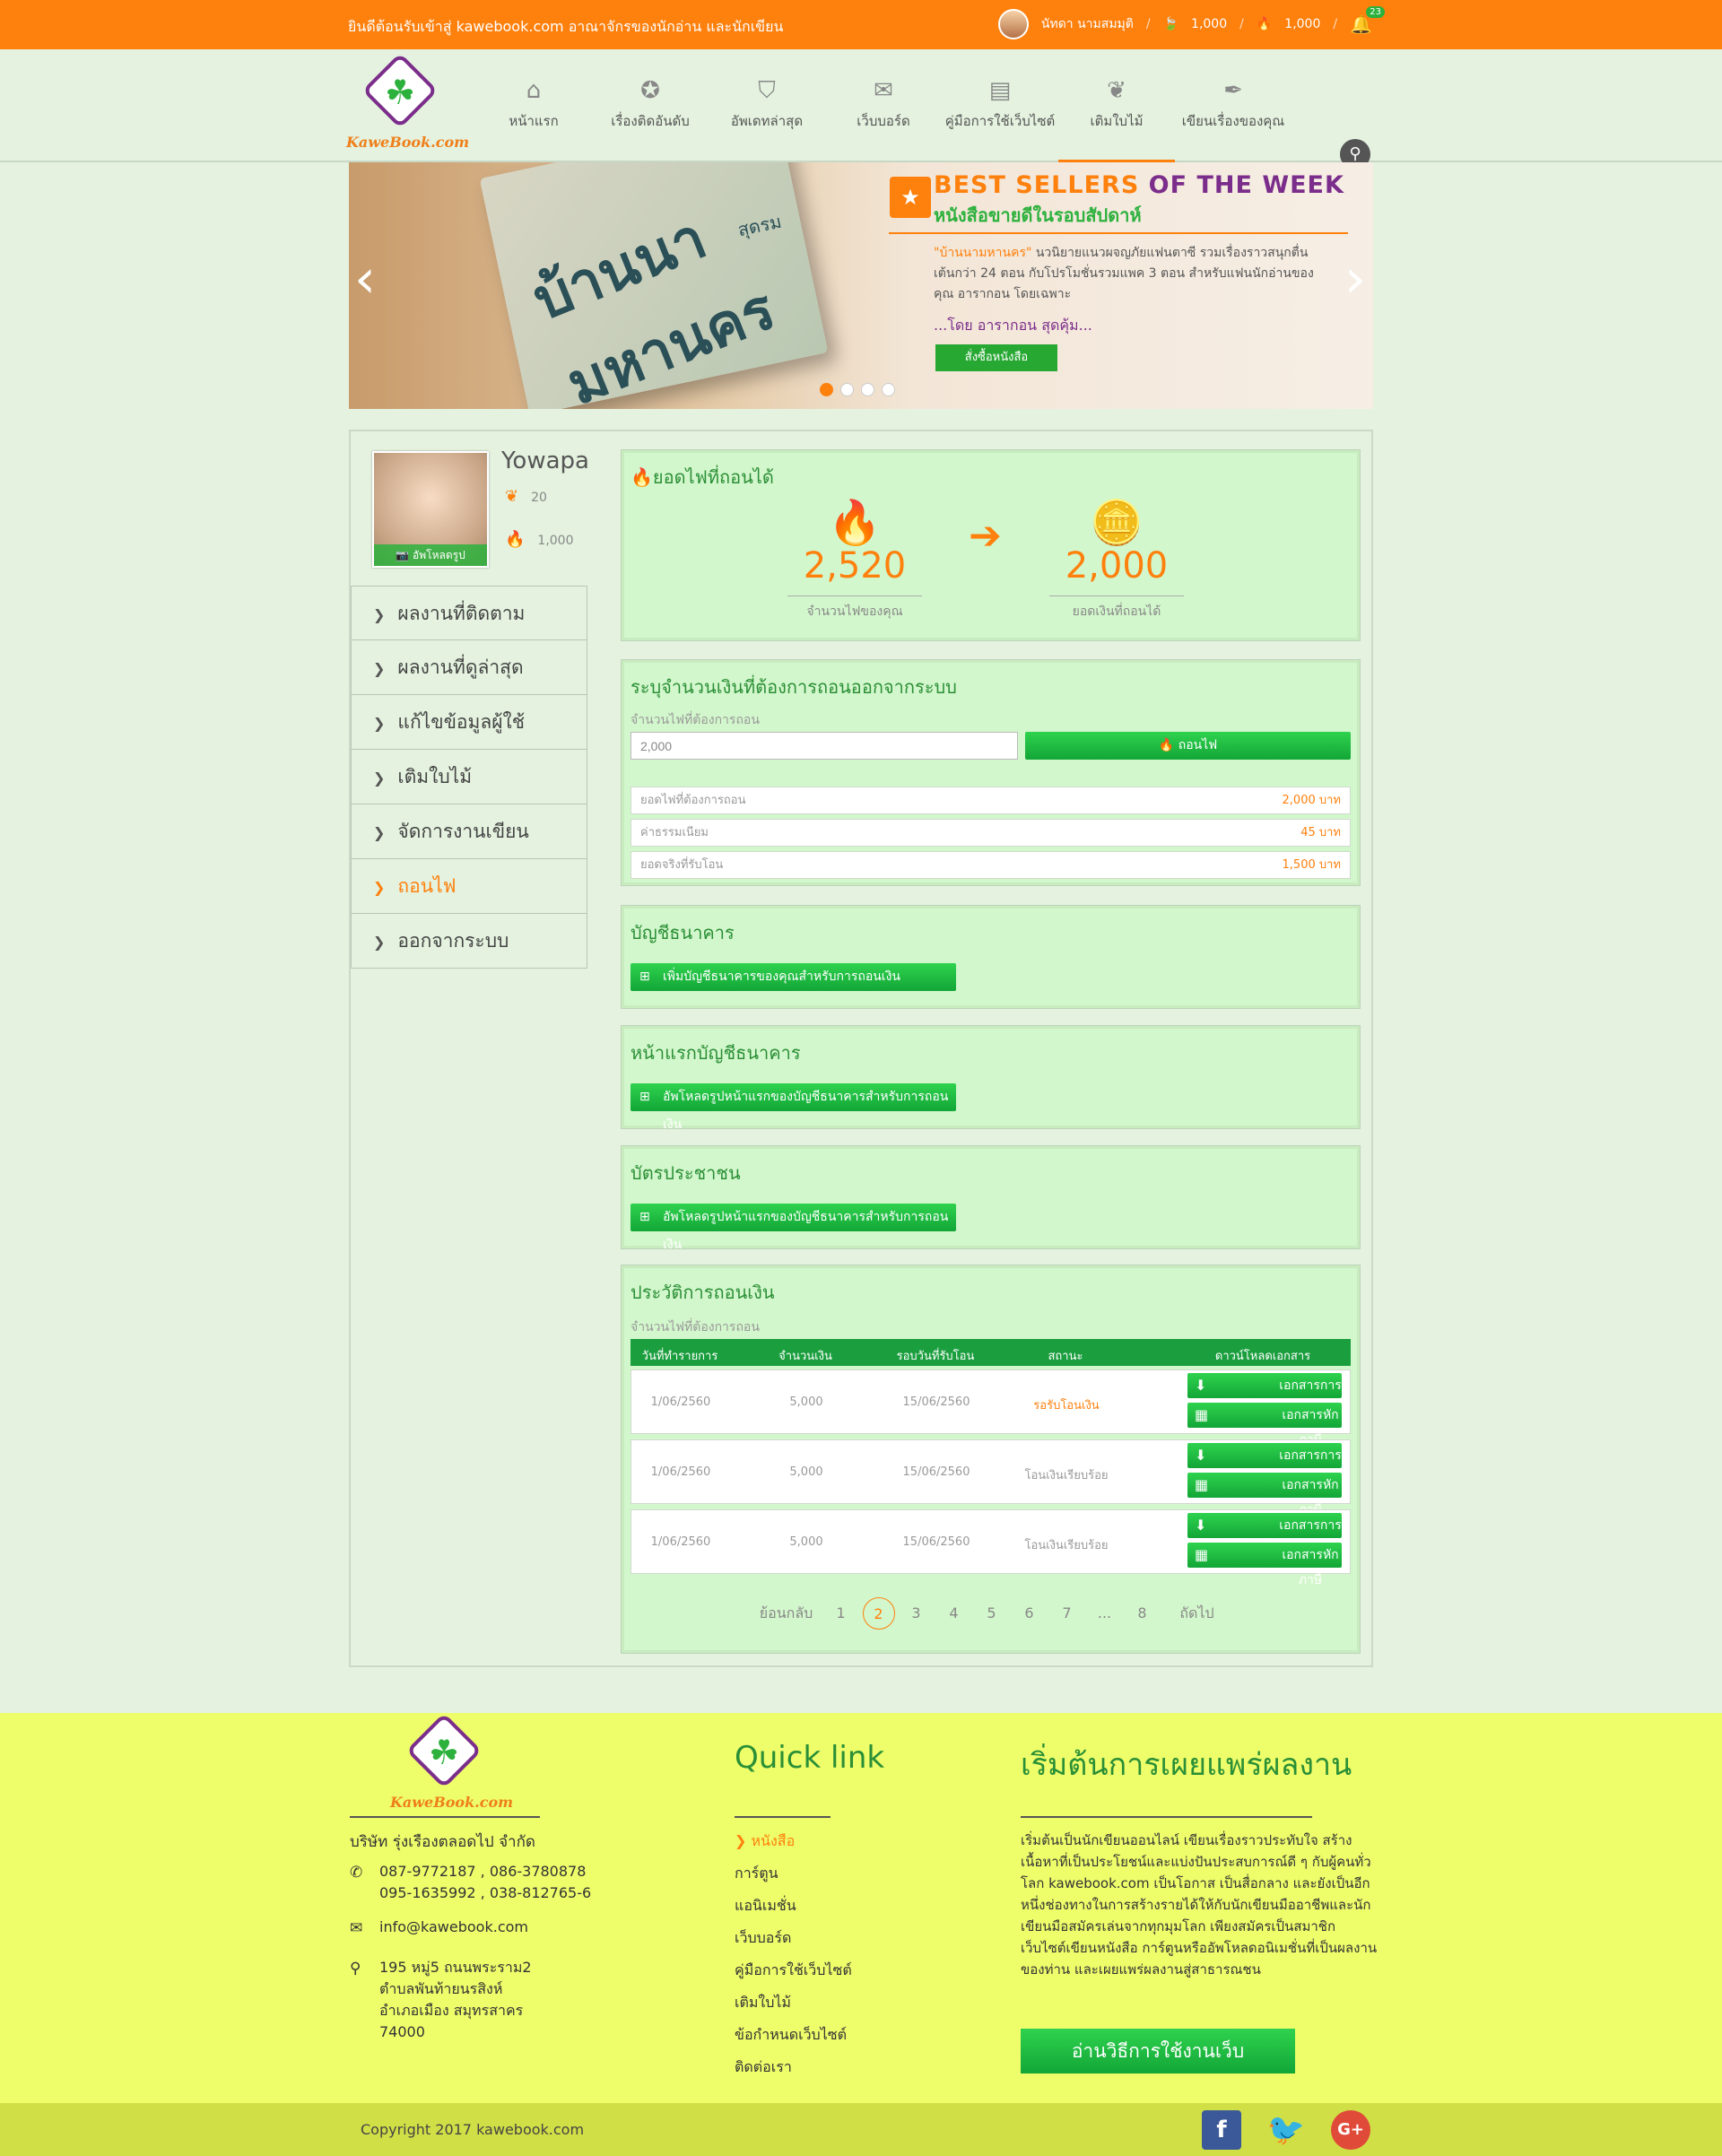  I want to click on logo: ☘ KaweBook.com, so click(407, 106).